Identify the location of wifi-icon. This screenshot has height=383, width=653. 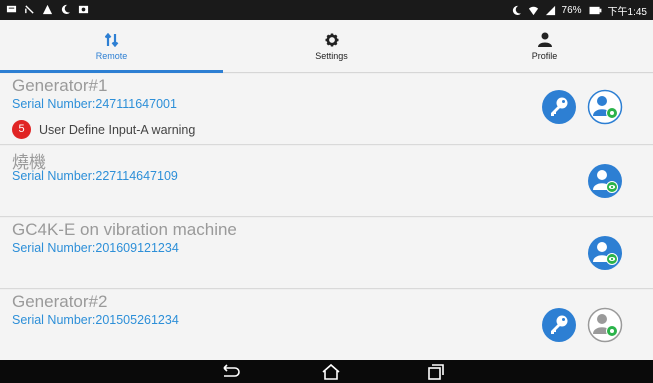
(533, 11).